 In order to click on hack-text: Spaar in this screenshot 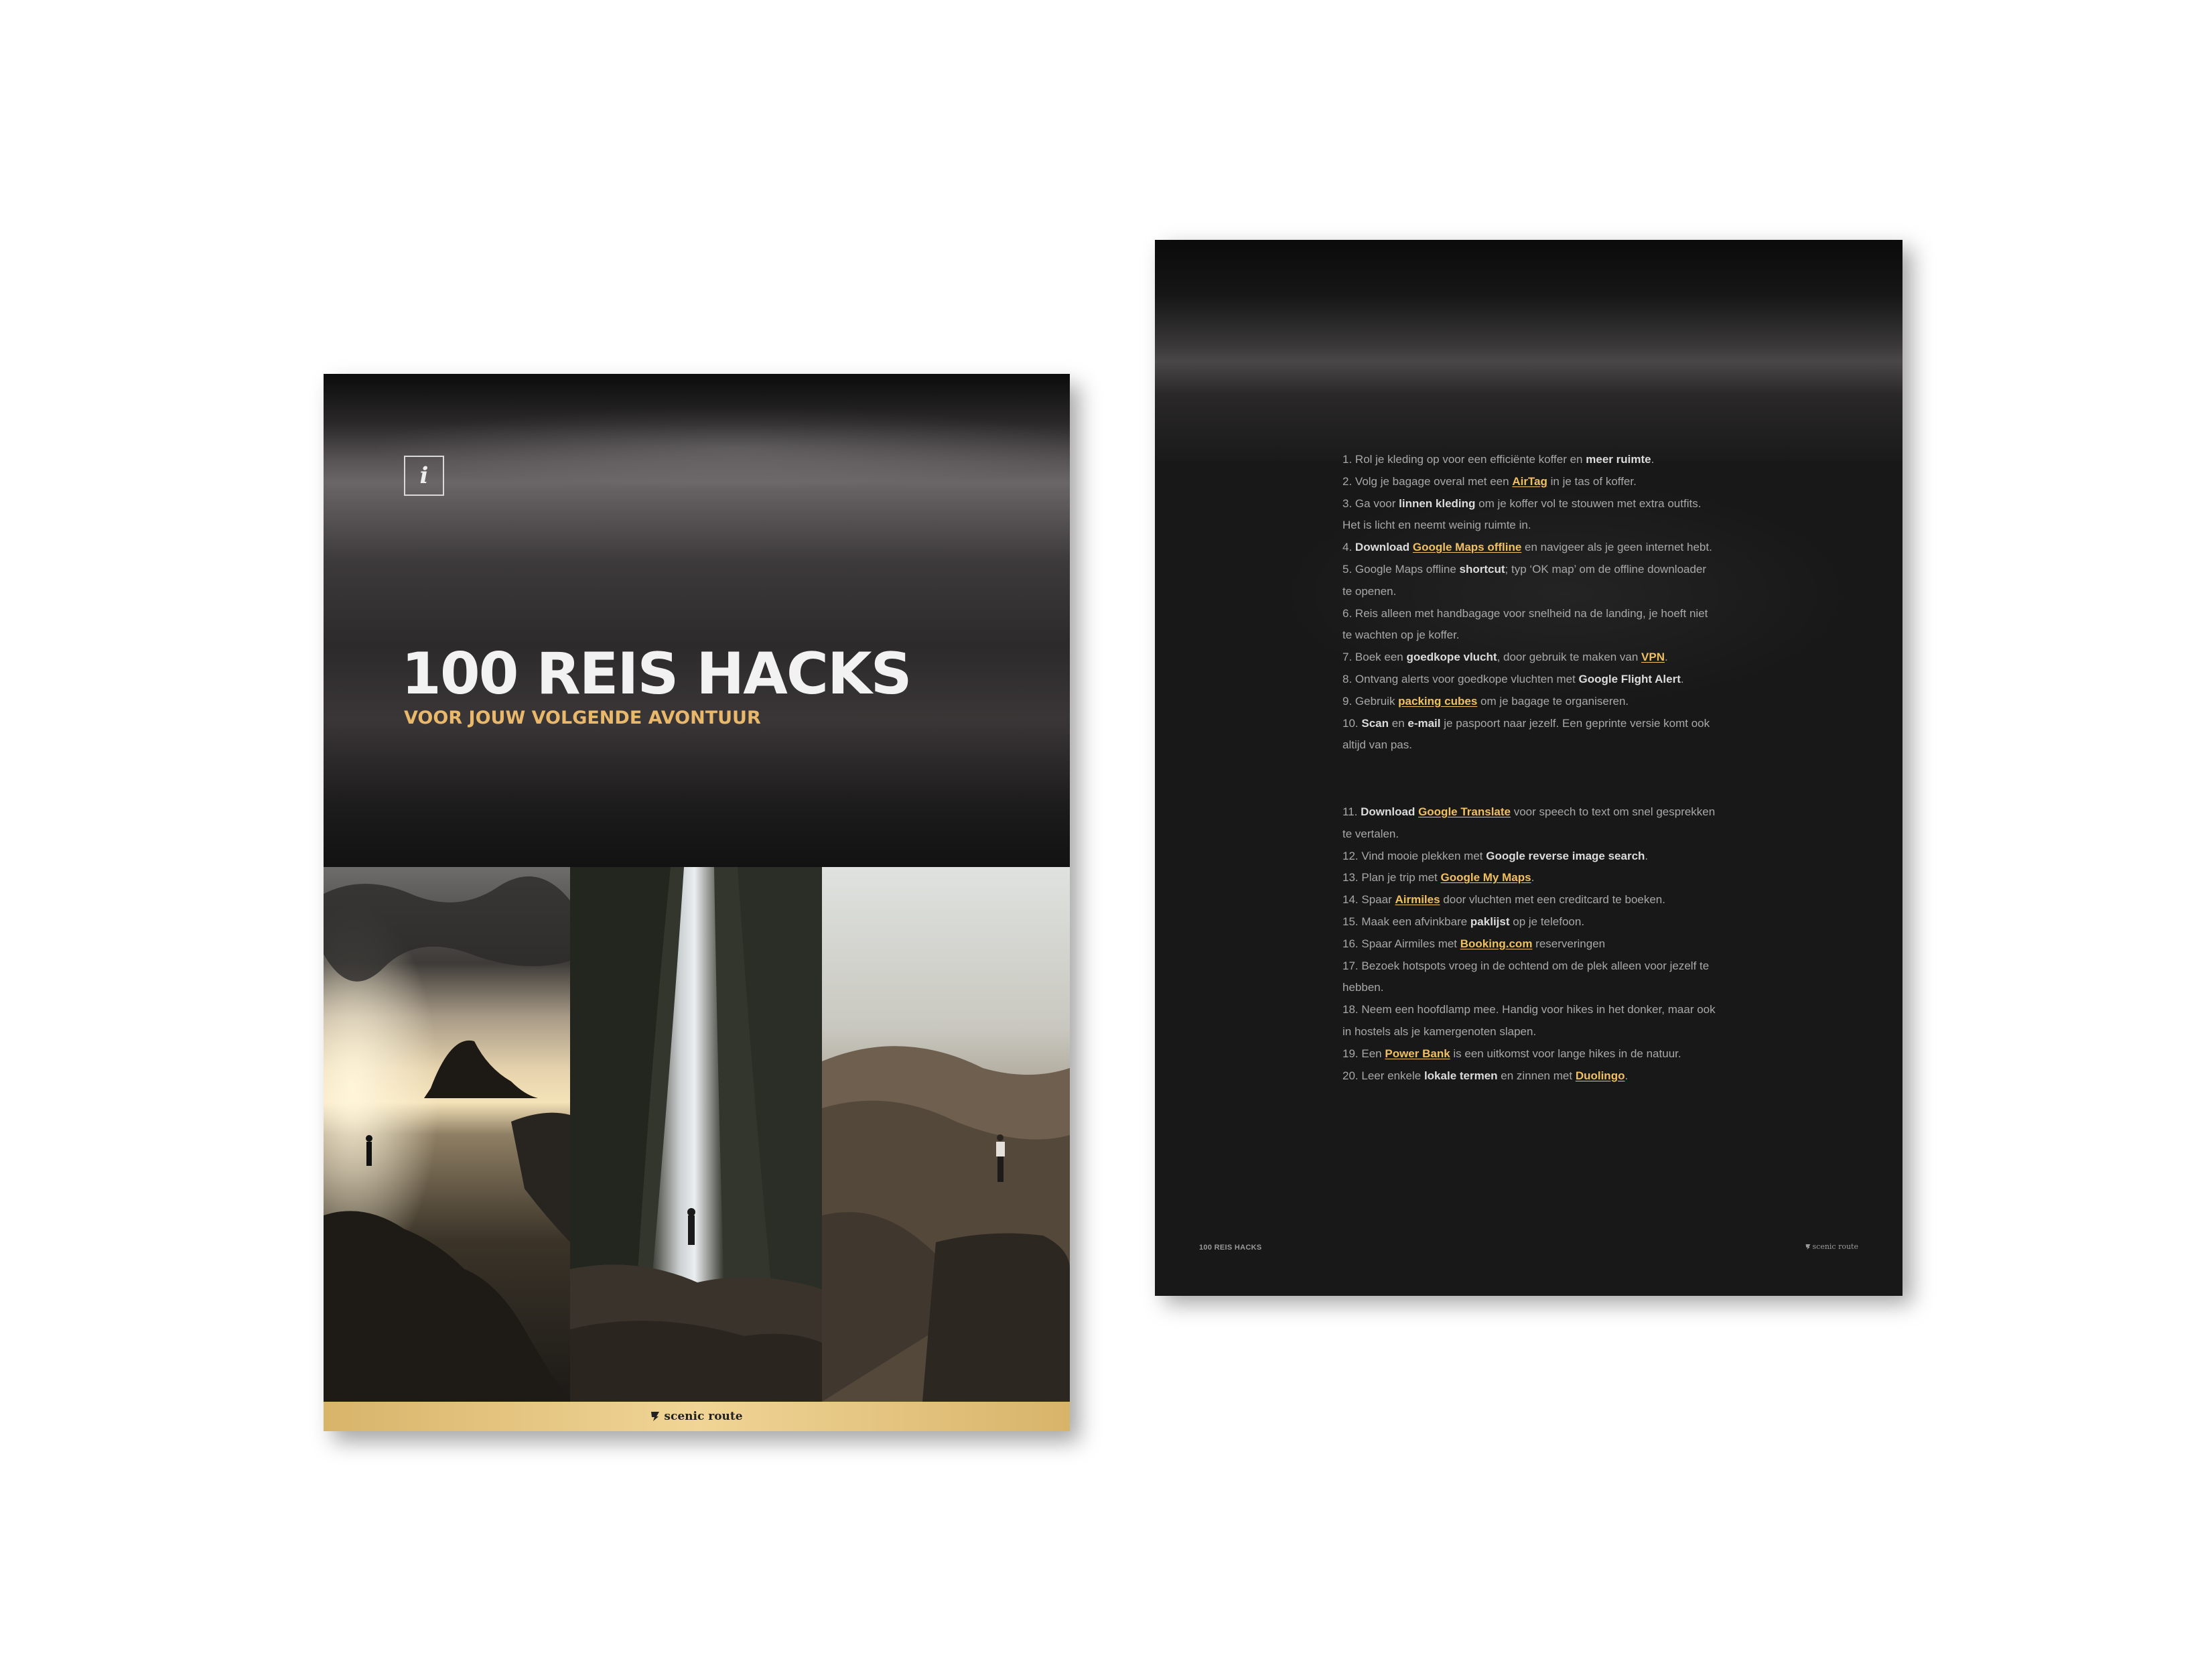, I will do `click(1378, 900)`.